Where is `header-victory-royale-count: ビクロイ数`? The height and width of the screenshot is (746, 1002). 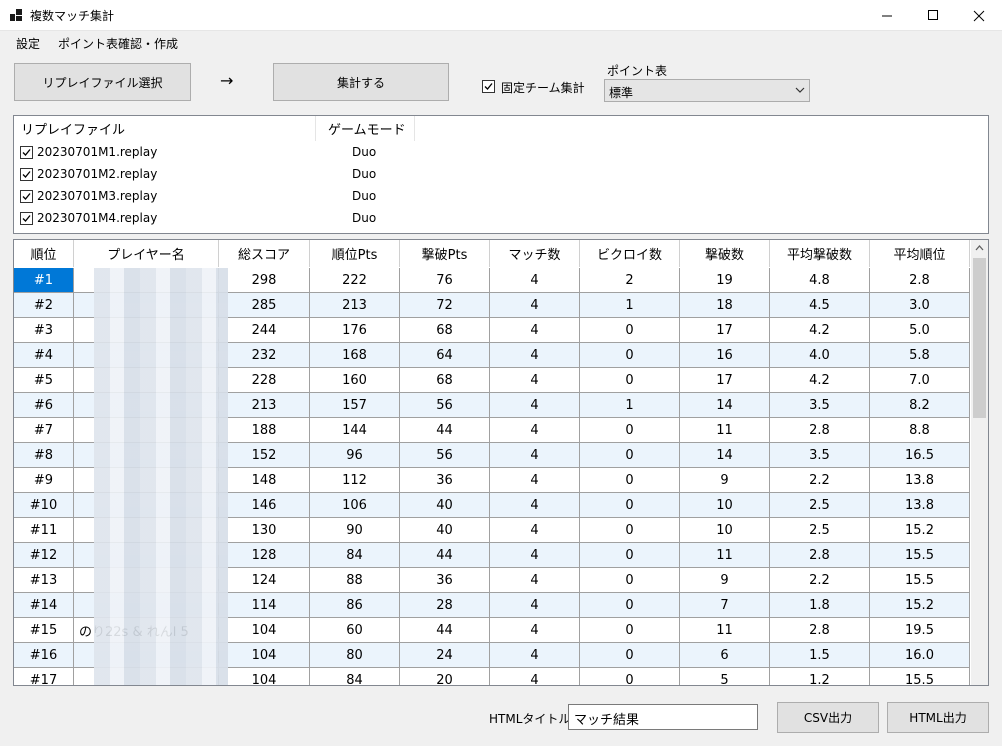
header-victory-royale-count: ビクロイ数 is located at coordinates (630, 253).